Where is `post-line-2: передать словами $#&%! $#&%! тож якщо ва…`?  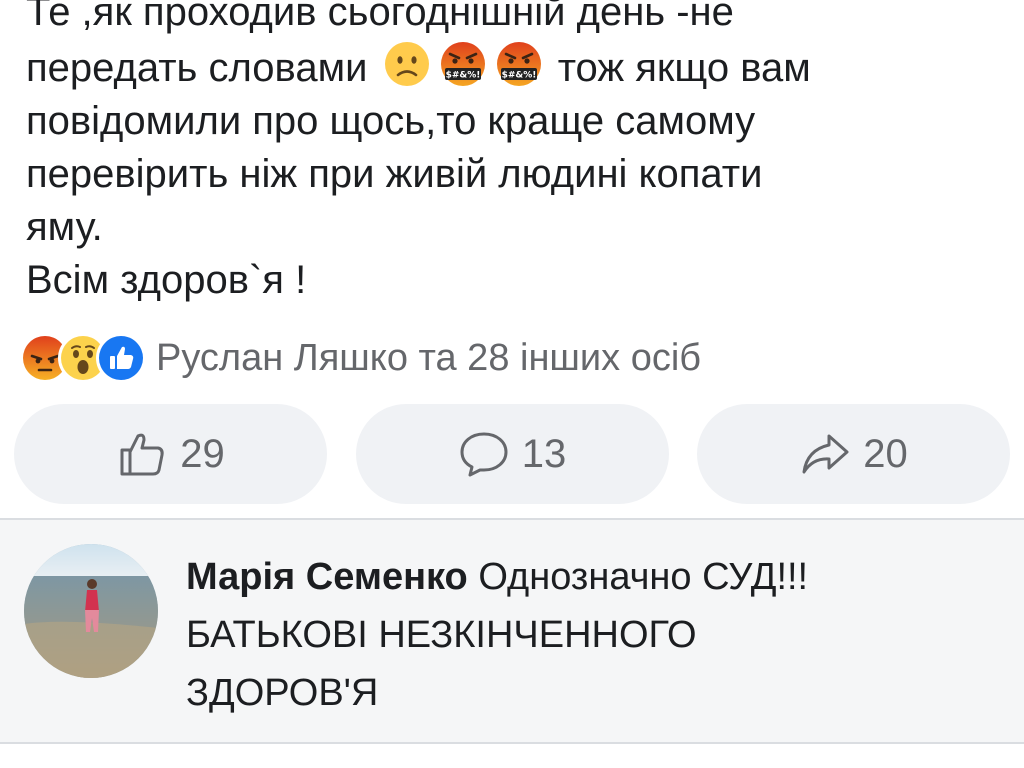 post-line-2: передать словами $#&%! $#&%! тож якщо ва… is located at coordinates (516, 67).